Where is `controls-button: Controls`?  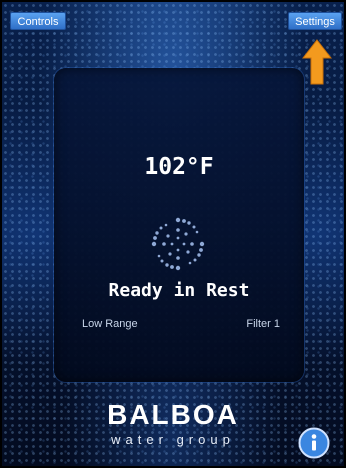 controls-button: Controls is located at coordinates (38, 21).